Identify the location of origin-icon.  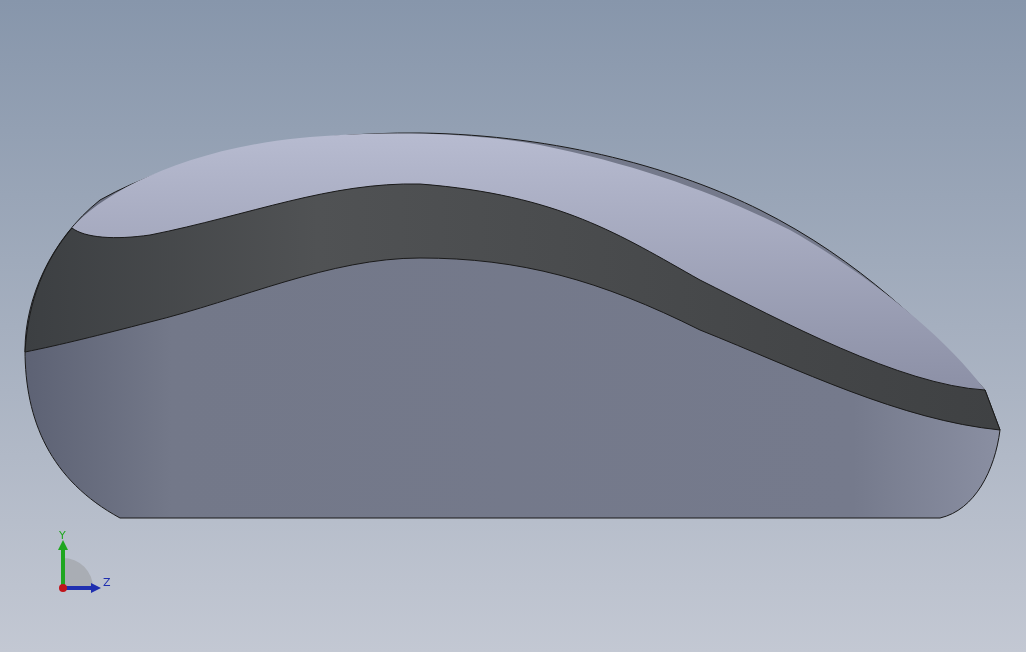
(63, 588).